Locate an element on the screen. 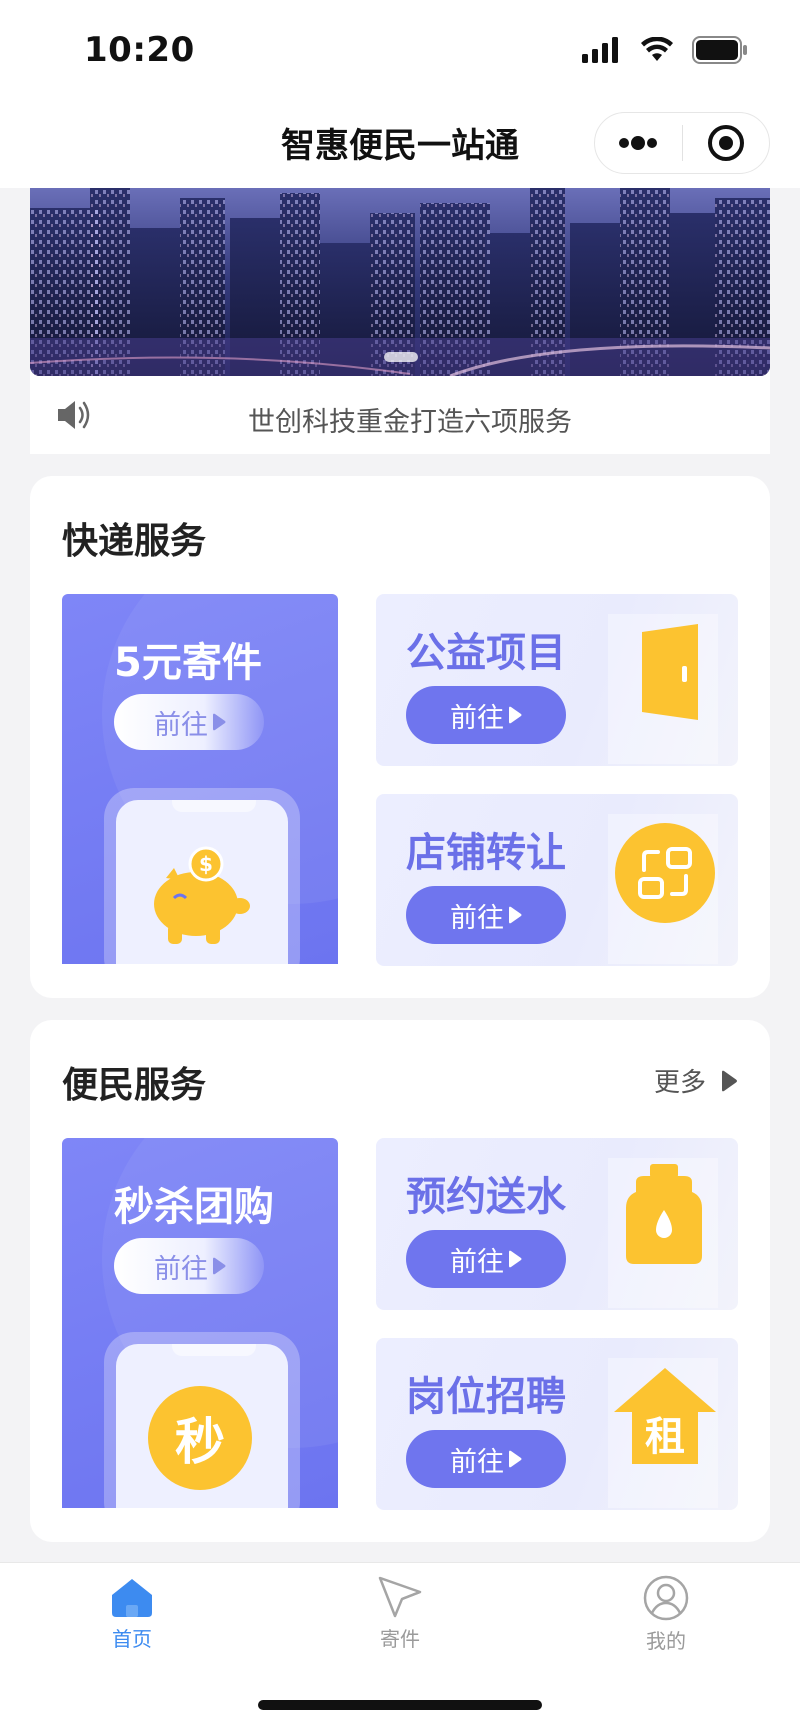  send-icon is located at coordinates (400, 1597).